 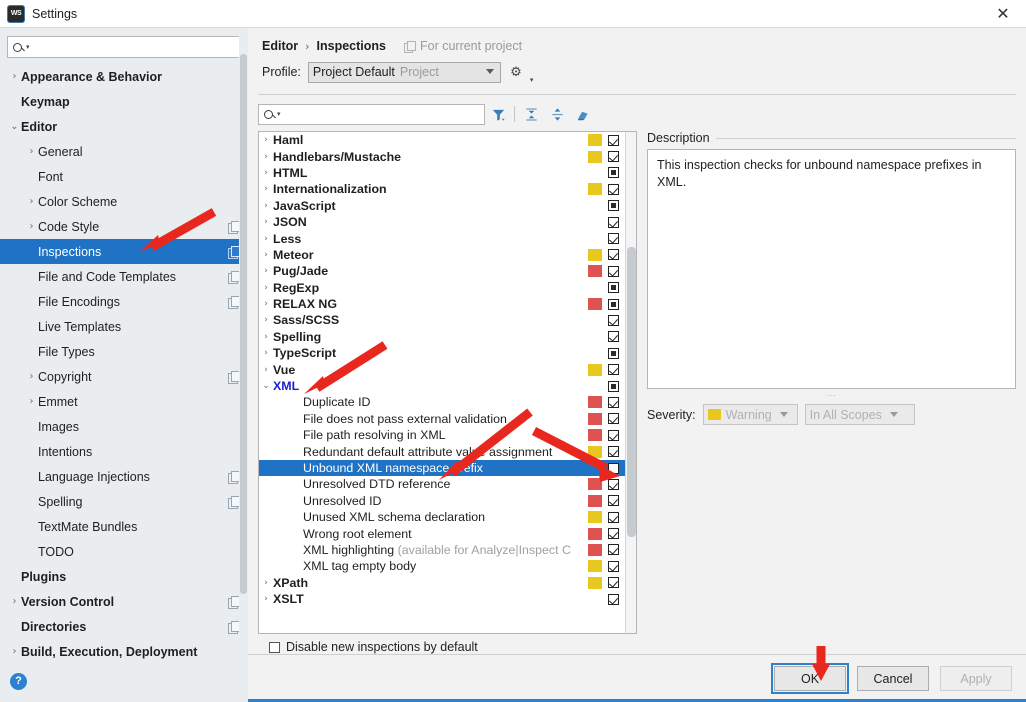 What do you see at coordinates (442, 484) in the screenshot?
I see `inspection-row: Unresolved DTD reference` at bounding box center [442, 484].